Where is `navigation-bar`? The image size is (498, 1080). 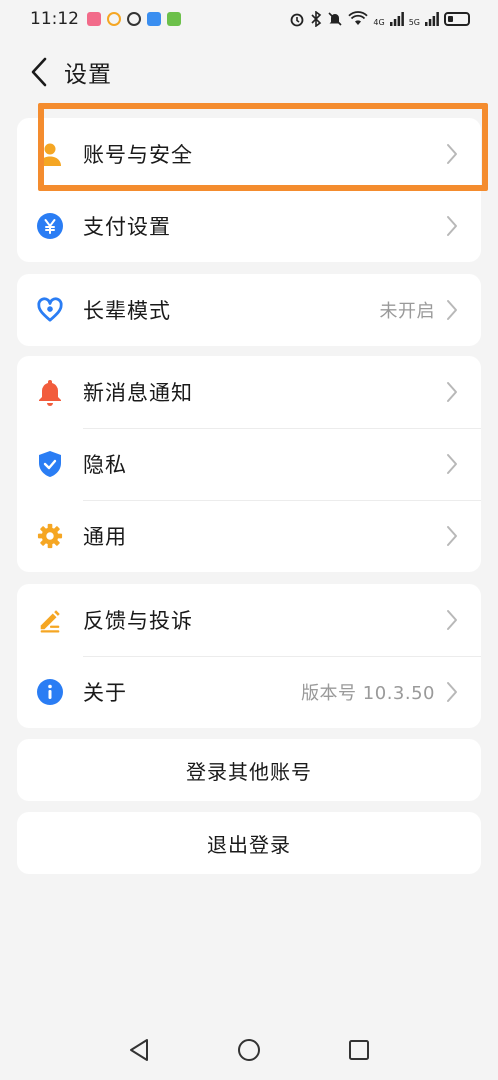
navigation-bar is located at coordinates (249, 1050).